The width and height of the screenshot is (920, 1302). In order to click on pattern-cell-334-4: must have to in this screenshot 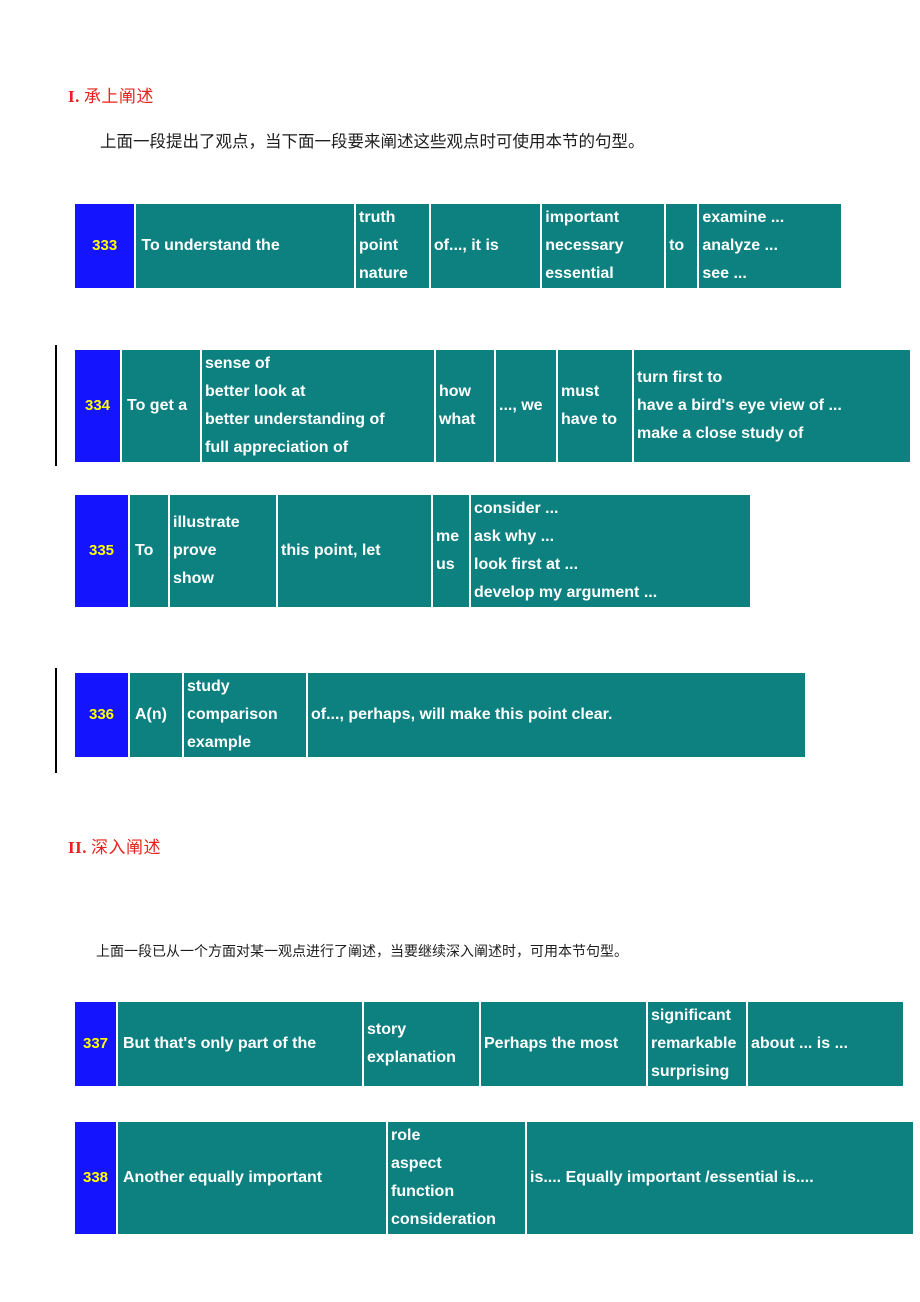, I will do `click(595, 406)`.